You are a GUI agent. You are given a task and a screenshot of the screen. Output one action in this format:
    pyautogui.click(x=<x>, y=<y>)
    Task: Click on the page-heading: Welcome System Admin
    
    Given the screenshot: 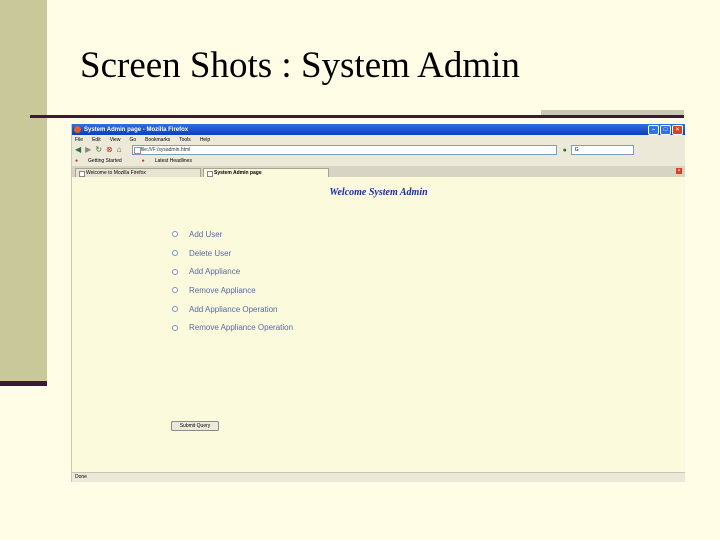 What is the action you would take?
    pyautogui.click(x=378, y=192)
    